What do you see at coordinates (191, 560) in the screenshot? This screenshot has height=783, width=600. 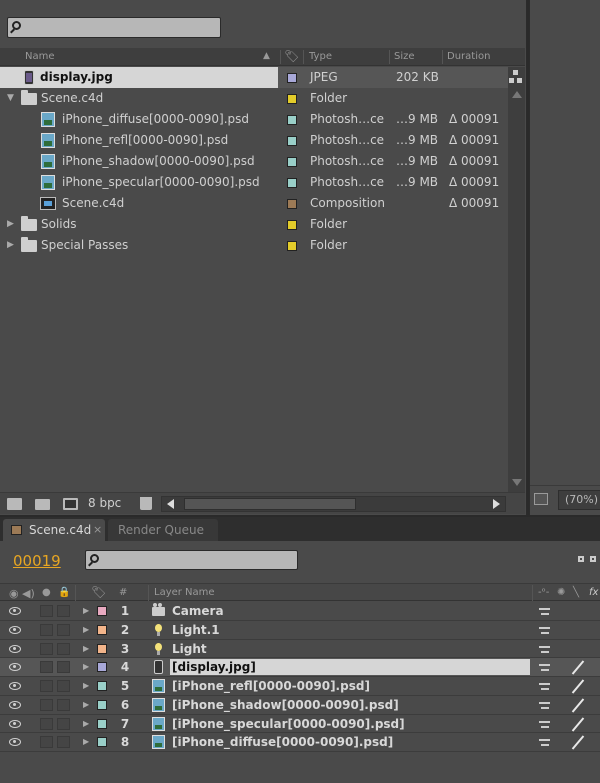 I see `timeline-search-input` at bounding box center [191, 560].